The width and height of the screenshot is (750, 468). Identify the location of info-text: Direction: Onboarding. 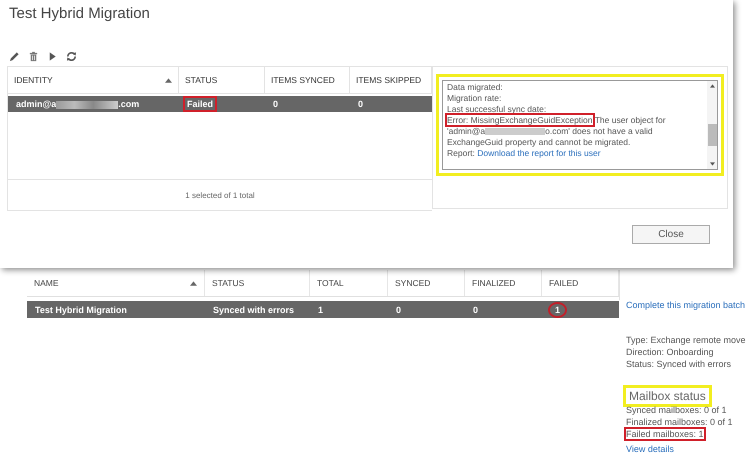
(670, 352).